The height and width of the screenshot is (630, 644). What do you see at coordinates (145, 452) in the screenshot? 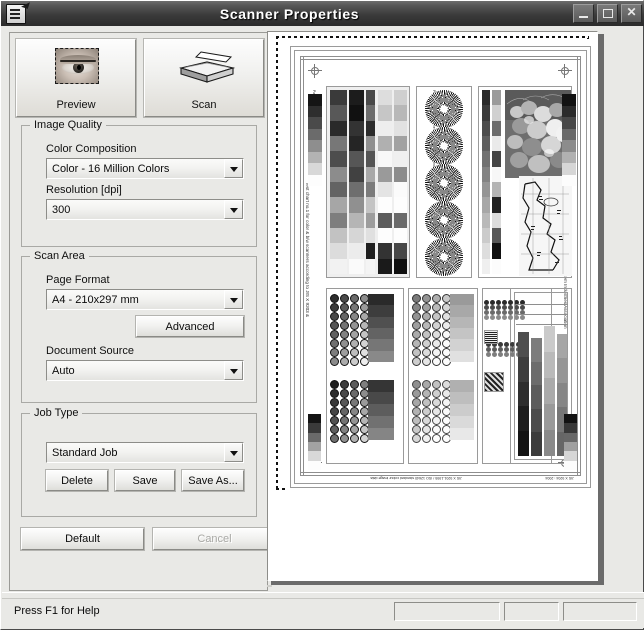
I see `job-type-select: Standard Job` at bounding box center [145, 452].